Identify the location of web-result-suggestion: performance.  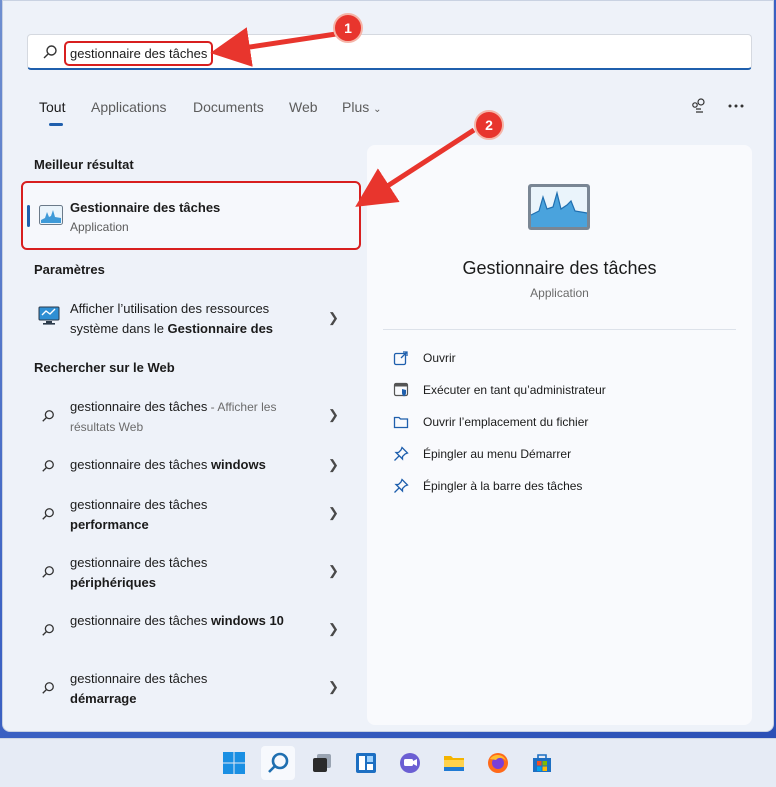
(109, 524).